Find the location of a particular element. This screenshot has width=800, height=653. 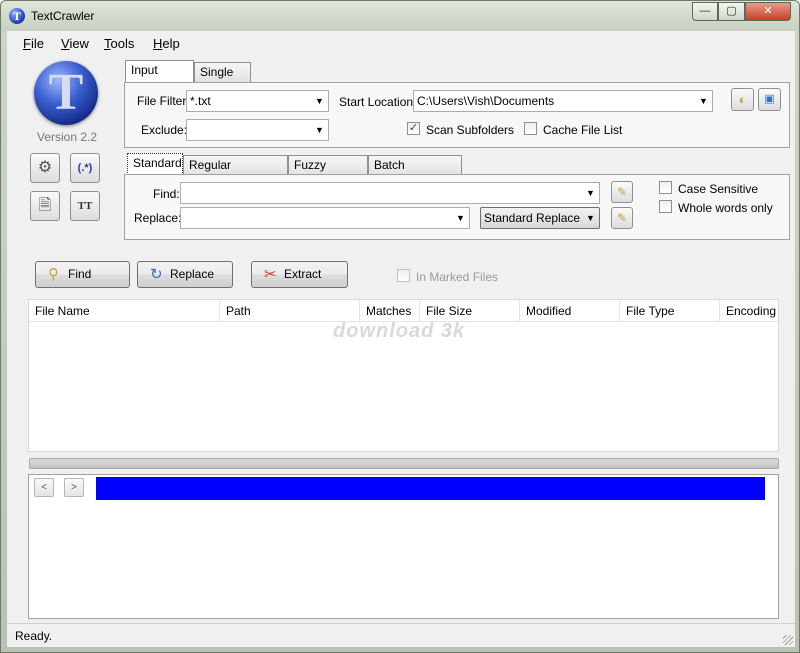

column-encoding: Encoding is located at coordinates (749, 311).